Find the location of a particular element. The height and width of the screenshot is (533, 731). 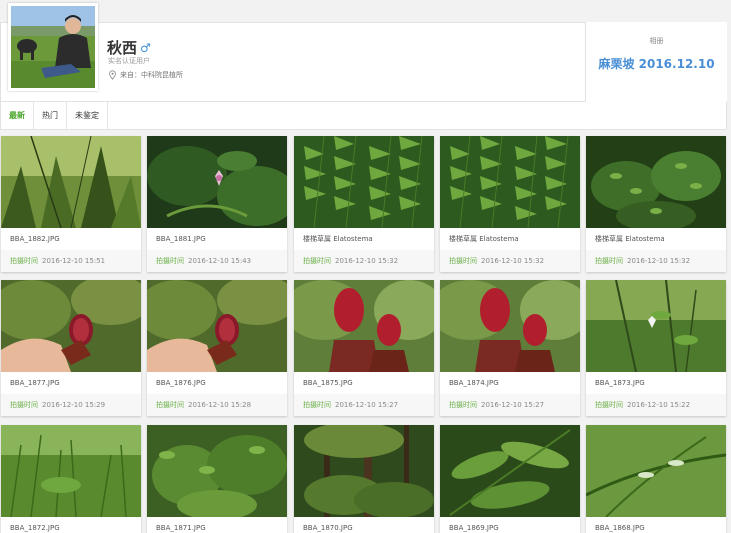

tab-popular: 热门 is located at coordinates (50, 116).